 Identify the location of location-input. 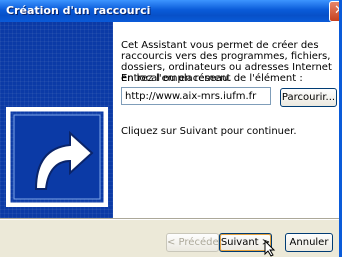
(196, 96).